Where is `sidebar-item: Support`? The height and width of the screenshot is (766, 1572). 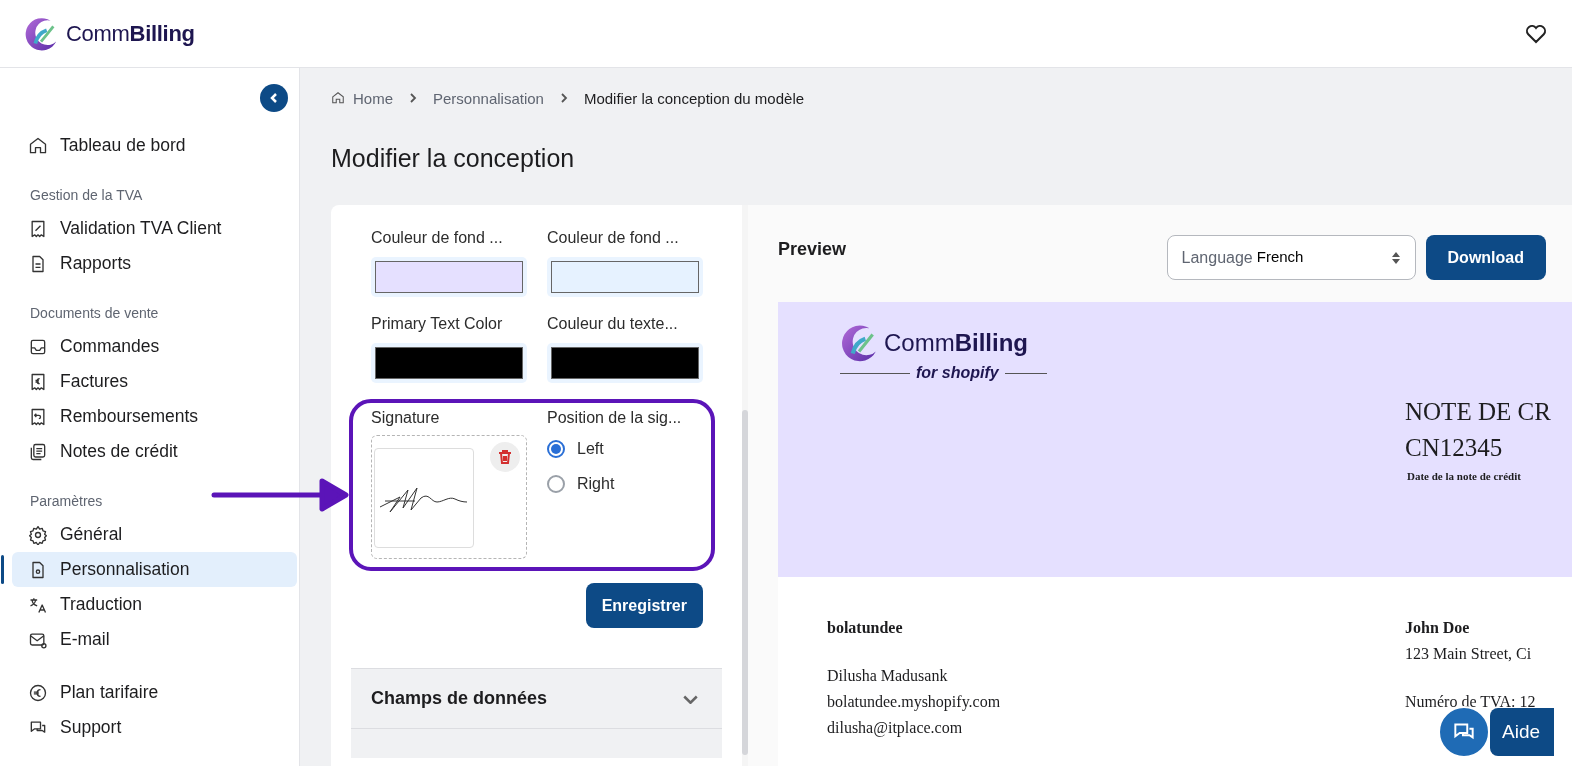 sidebar-item: Support is located at coordinates (154, 727).